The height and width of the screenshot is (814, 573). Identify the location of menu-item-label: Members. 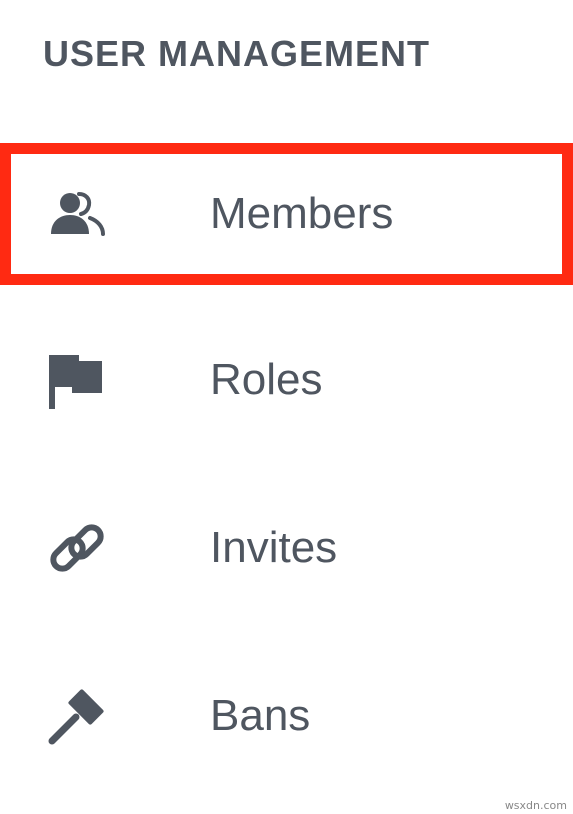
(302, 213).